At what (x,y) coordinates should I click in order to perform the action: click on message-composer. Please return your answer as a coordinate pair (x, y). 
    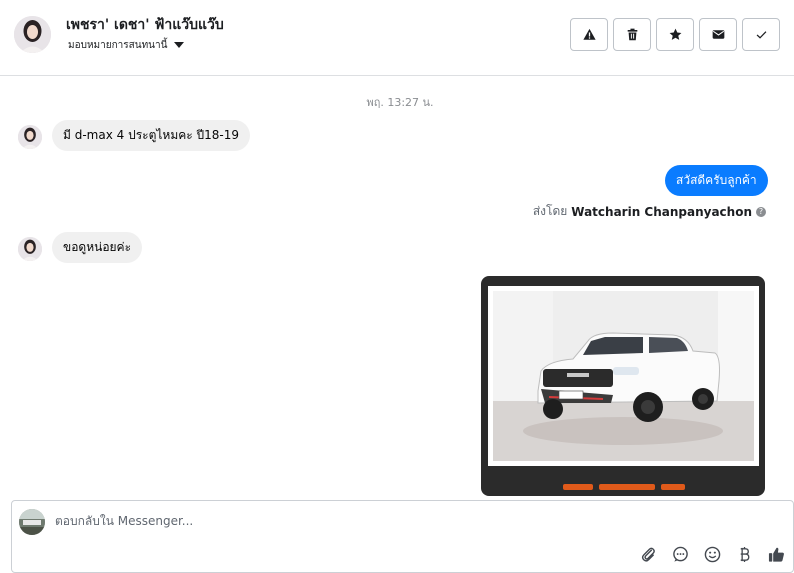
    Looking at the image, I should click on (402, 536).